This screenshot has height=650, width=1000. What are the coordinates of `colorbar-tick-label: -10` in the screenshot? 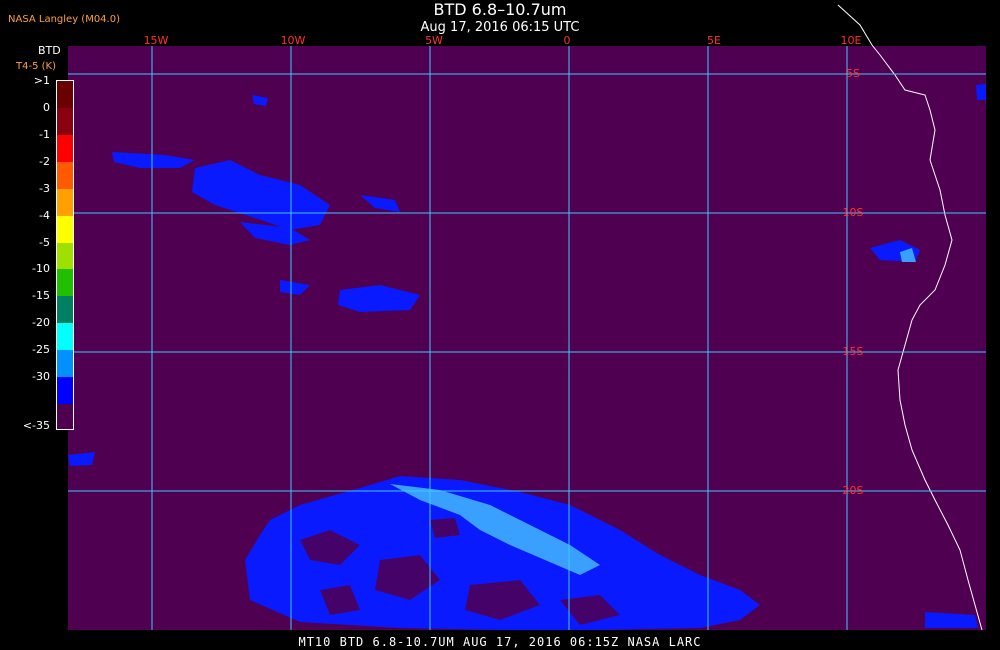 It's located at (41, 269).